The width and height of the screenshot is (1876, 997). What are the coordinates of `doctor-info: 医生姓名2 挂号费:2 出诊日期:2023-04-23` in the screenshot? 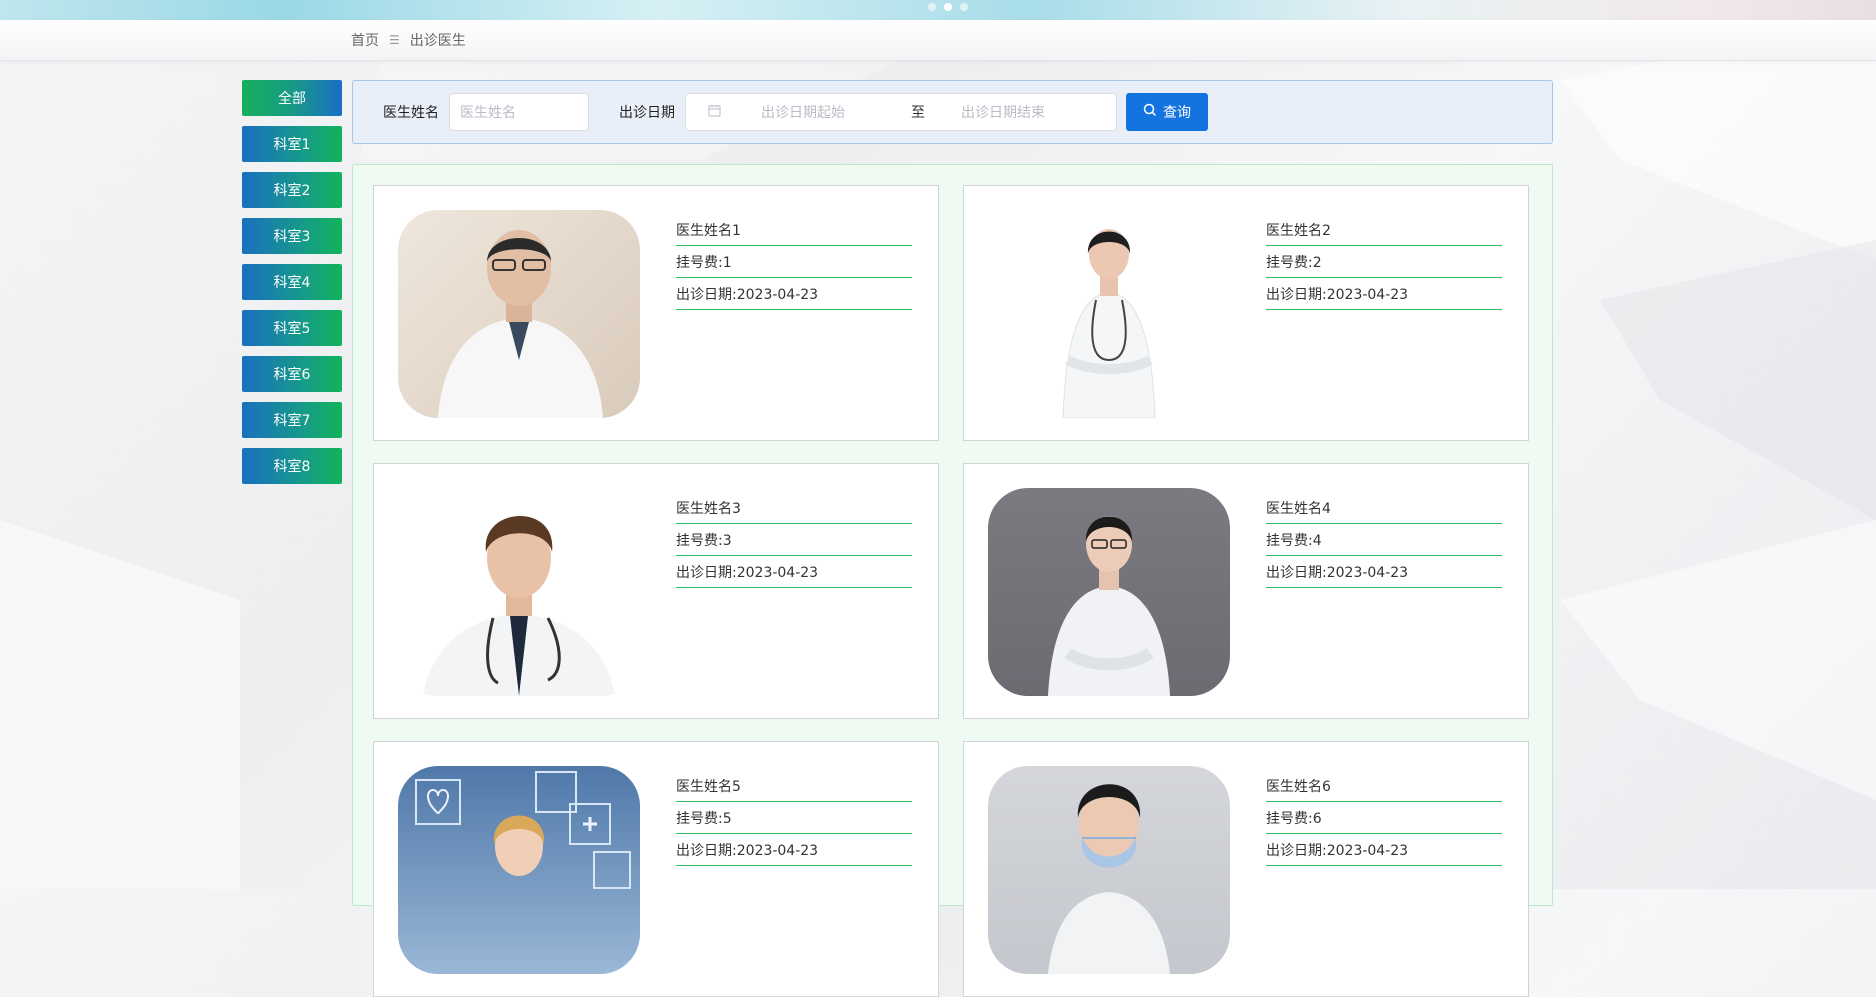 It's located at (1384, 262).